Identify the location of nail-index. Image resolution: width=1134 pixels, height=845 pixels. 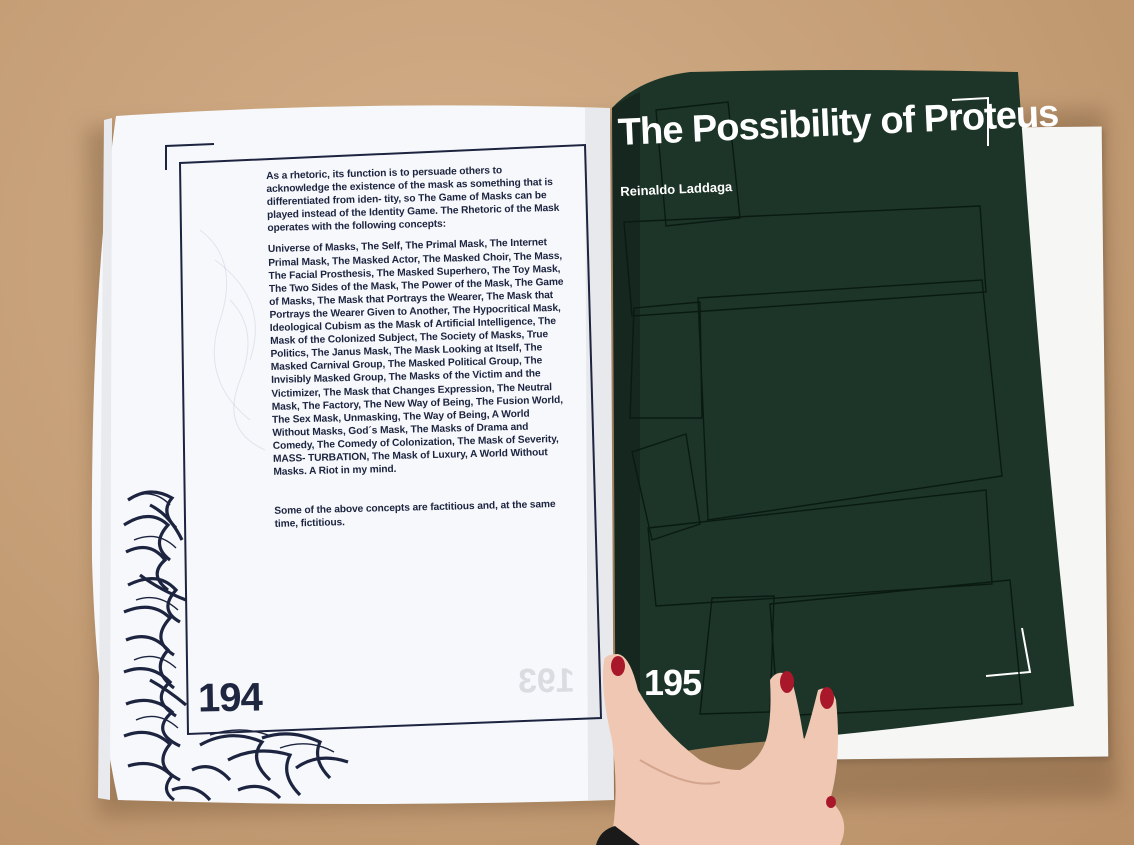
(787, 682).